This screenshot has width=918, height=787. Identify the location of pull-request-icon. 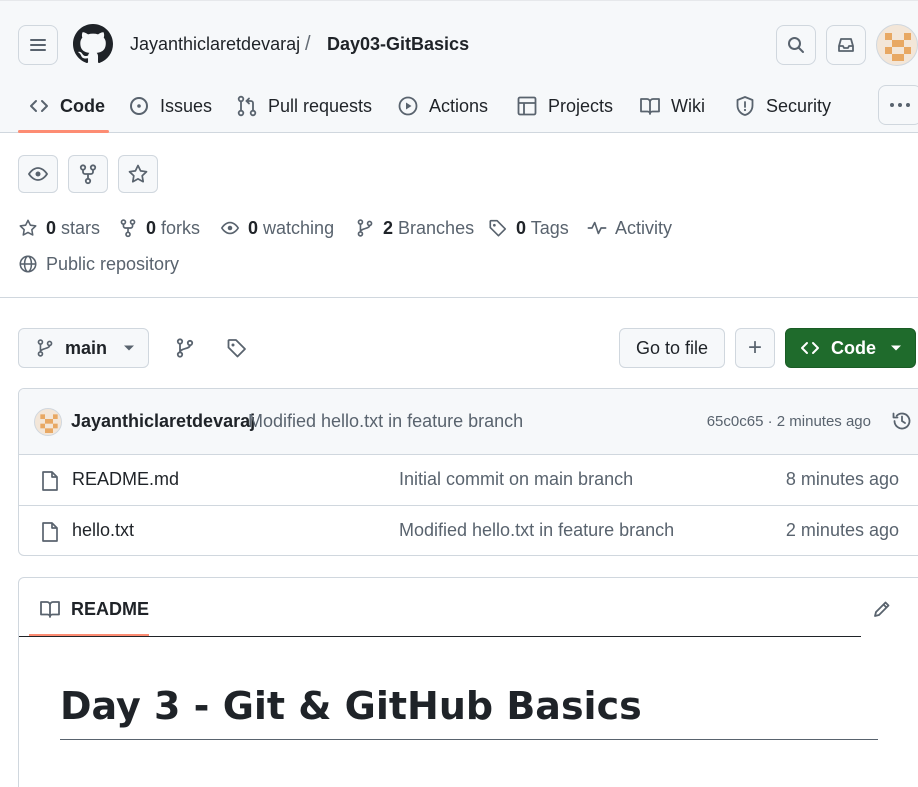
(247, 106).